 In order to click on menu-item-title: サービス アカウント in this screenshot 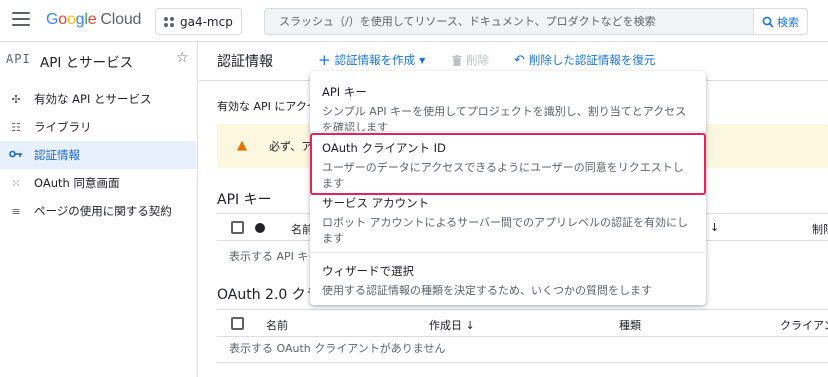, I will do `click(376, 203)`.